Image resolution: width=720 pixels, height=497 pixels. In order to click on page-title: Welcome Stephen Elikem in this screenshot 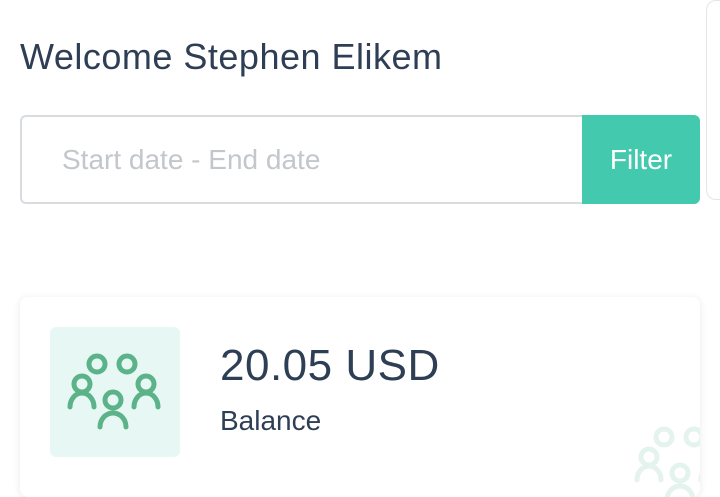, I will do `click(231, 56)`.